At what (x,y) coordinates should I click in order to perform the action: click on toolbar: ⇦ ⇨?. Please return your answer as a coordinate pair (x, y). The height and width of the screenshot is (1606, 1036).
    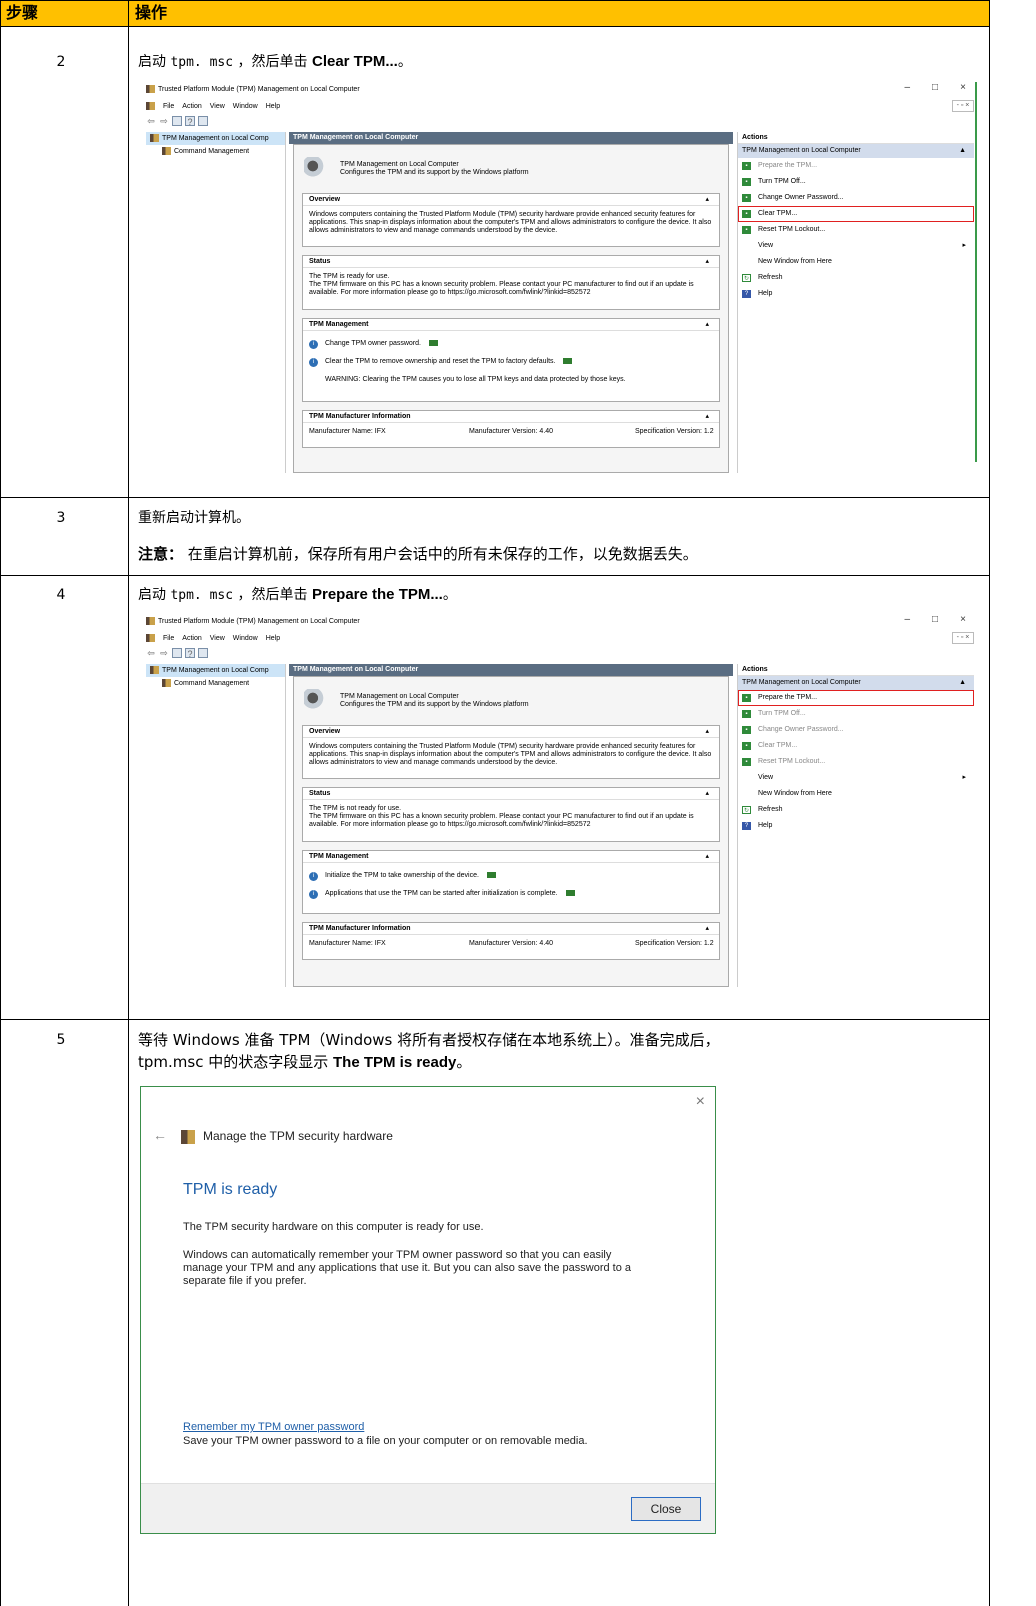
    Looking at the image, I should click on (178, 654).